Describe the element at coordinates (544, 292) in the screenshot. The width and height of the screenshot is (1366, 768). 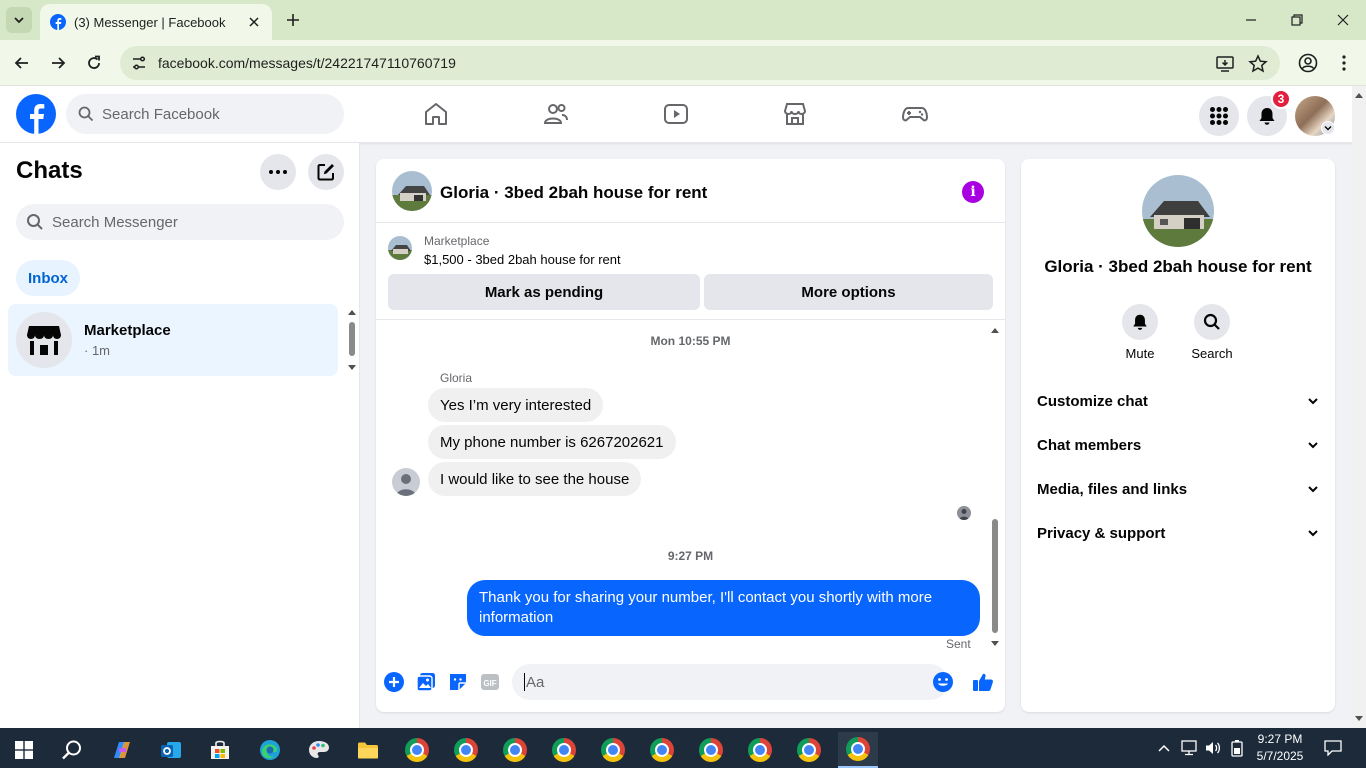
I see `mark-as-pending-button: Mark as pending` at that location.